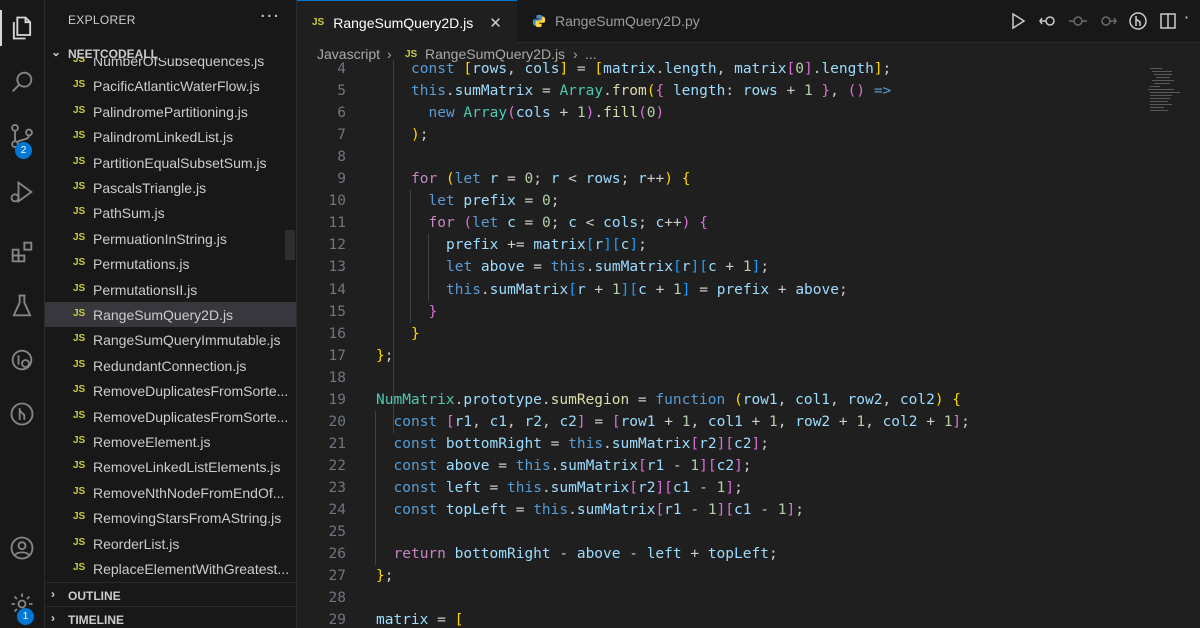  What do you see at coordinates (170, 263) in the screenshot?
I see `file-item: JS Permutations.js` at bounding box center [170, 263].